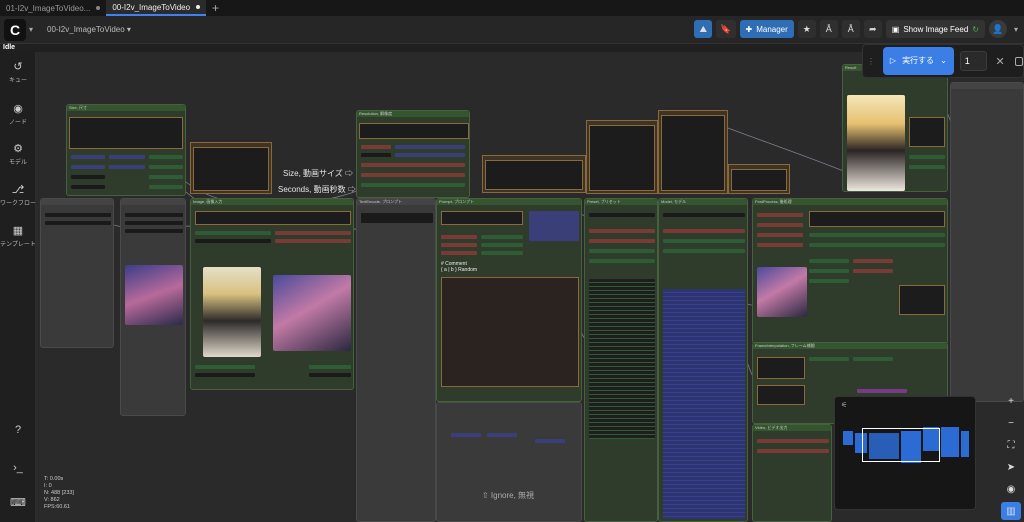  What do you see at coordinates (215, 8) in the screenshot?
I see `add-tab-icon: +` at bounding box center [215, 8].